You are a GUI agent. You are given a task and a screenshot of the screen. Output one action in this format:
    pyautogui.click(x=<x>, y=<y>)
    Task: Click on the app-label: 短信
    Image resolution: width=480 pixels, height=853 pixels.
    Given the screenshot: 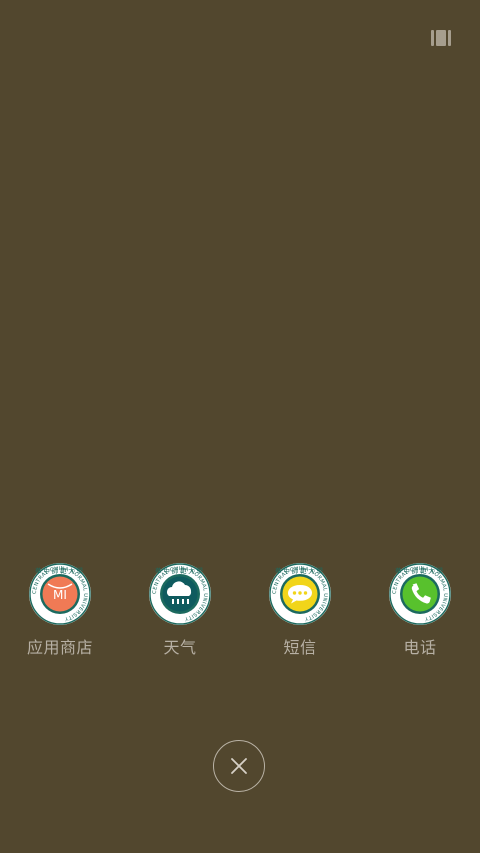 What is the action you would take?
    pyautogui.click(x=300, y=647)
    